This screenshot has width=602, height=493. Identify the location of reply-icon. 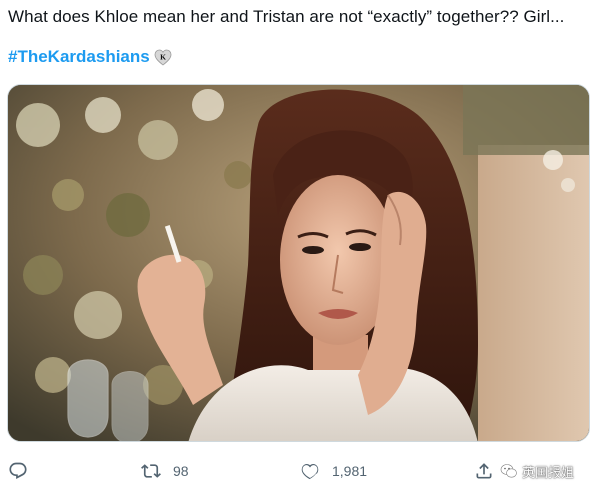
(18, 471).